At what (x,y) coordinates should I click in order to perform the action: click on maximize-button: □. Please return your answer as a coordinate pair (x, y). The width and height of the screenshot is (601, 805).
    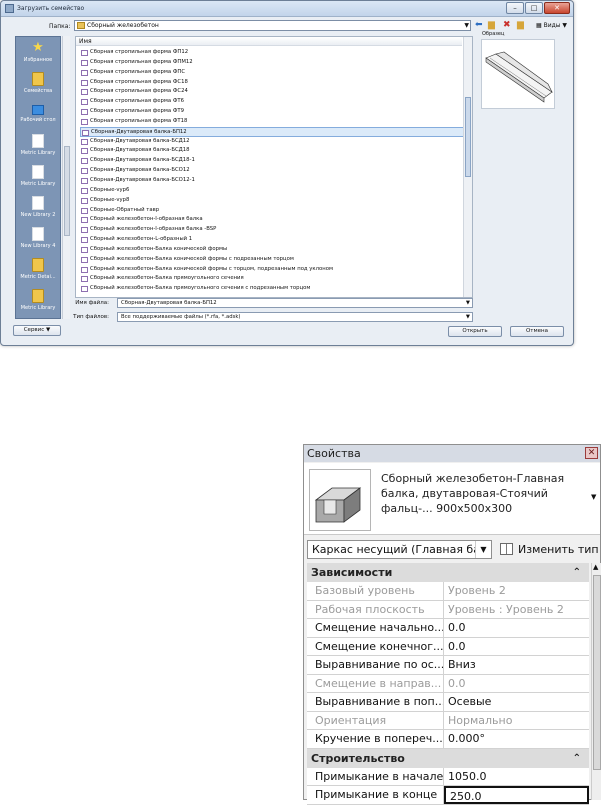
    Looking at the image, I should click on (534, 8).